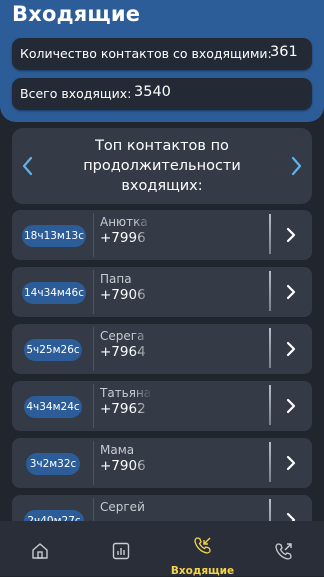 The width and height of the screenshot is (324, 577). I want to click on nav-label-incoming: Входящие, so click(202, 571).